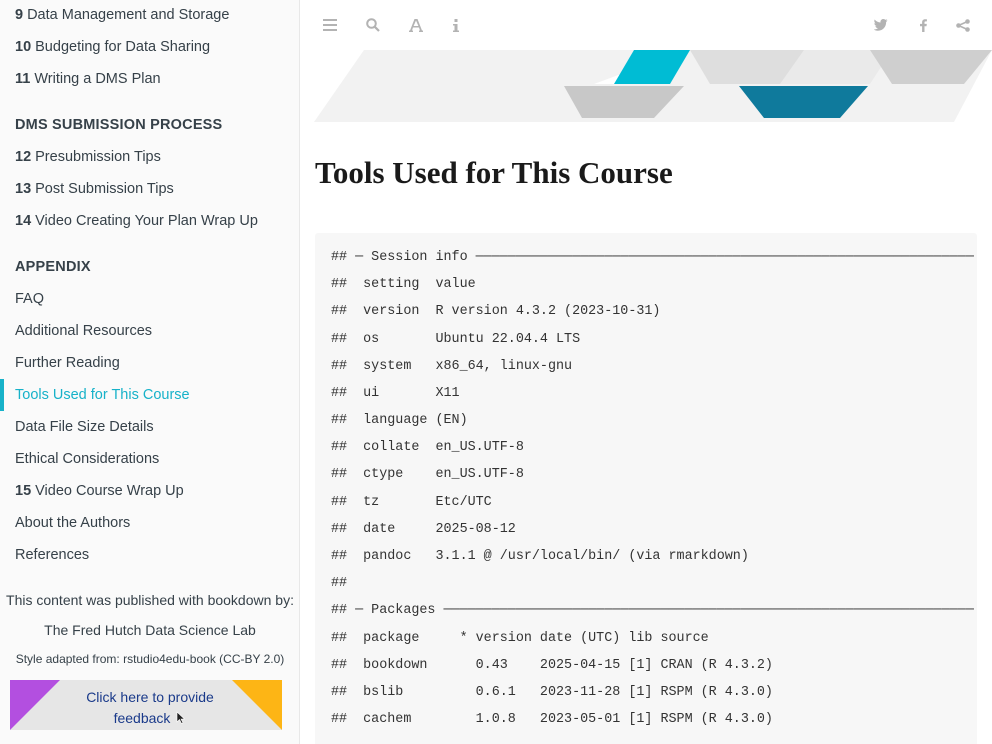 The image size is (992, 744). I want to click on feedback-decoration-left, so click(35, 705).